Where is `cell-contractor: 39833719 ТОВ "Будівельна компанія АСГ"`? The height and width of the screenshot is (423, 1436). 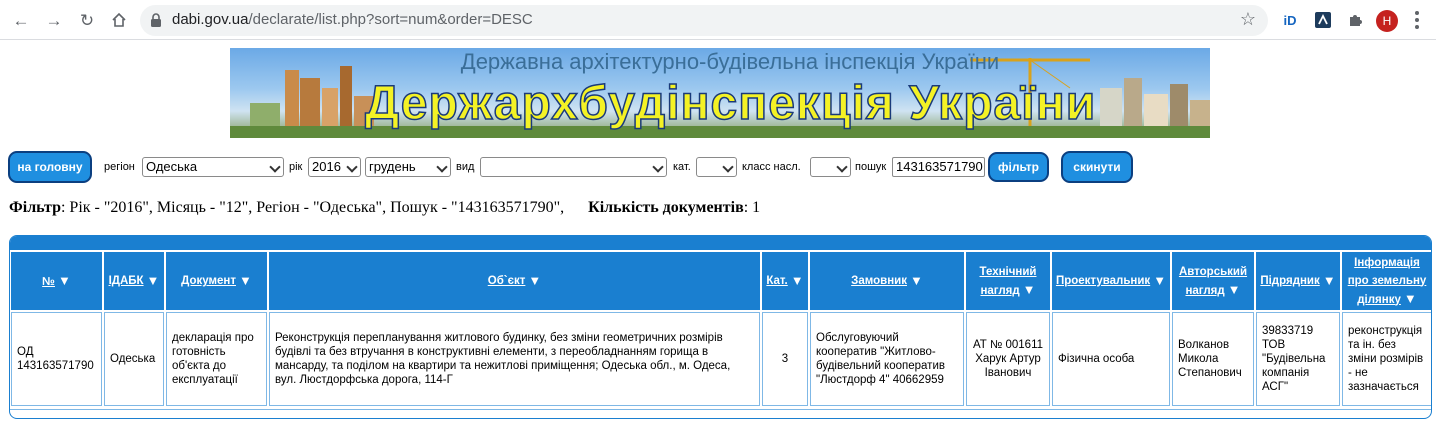 cell-contractor: 39833719 ТОВ "Будівельна компанія АСГ" is located at coordinates (1298, 359).